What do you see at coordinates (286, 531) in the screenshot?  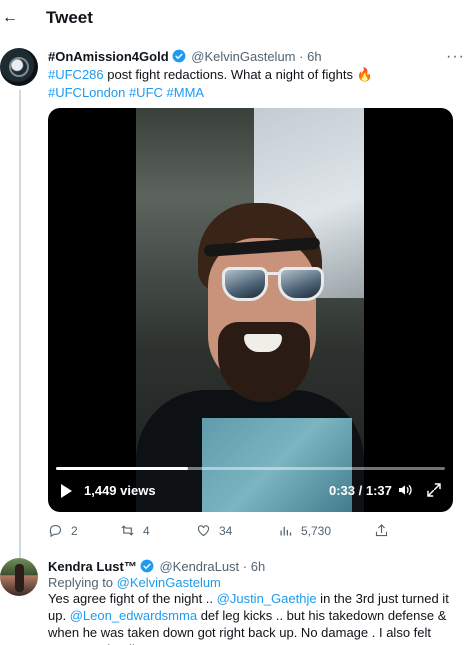 I see `analytics-icon` at bounding box center [286, 531].